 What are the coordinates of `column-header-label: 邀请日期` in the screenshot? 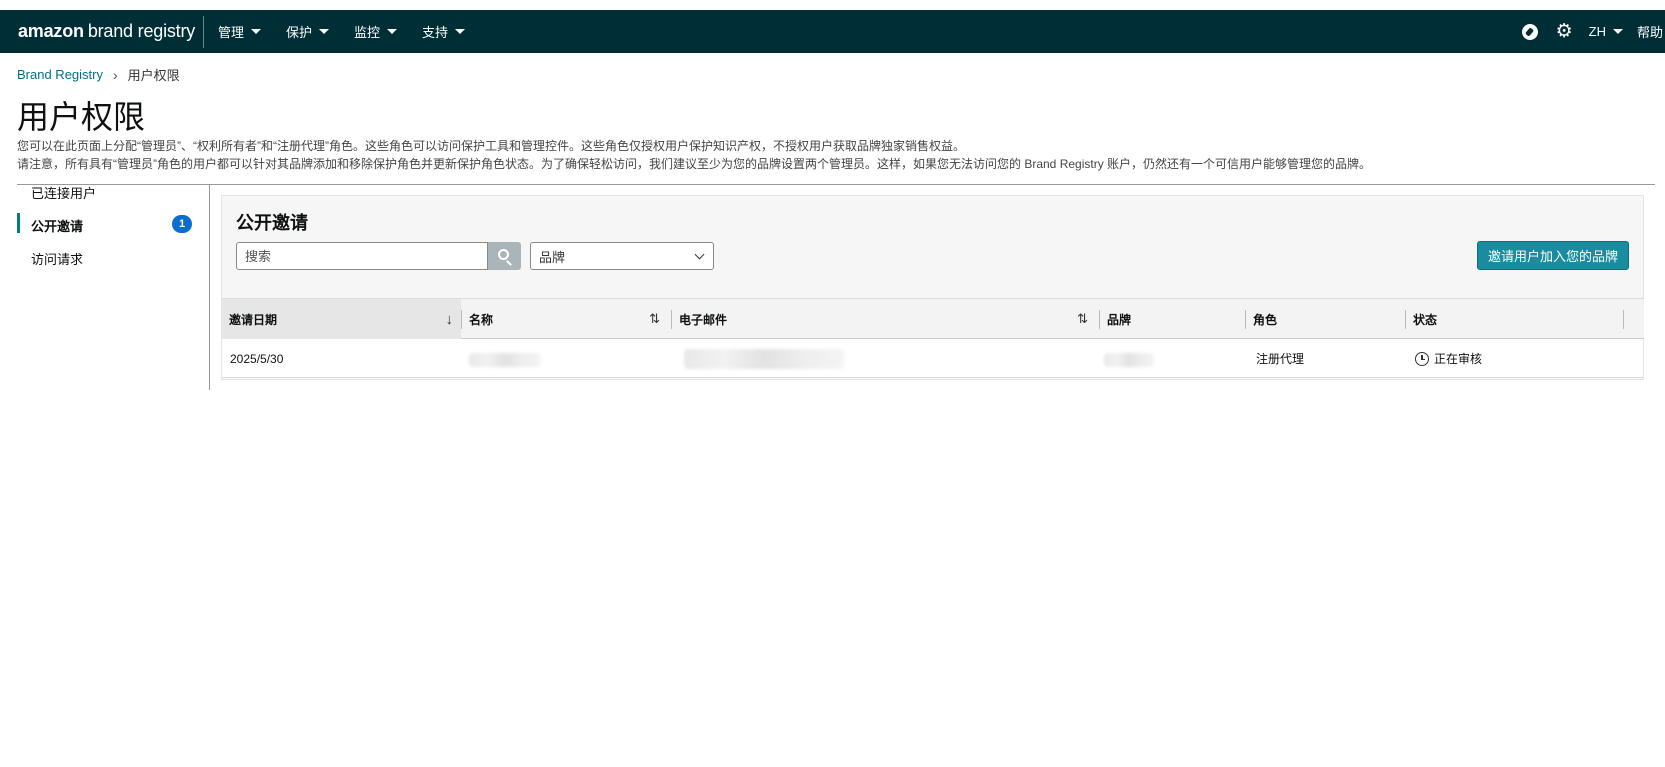 It's located at (253, 320).